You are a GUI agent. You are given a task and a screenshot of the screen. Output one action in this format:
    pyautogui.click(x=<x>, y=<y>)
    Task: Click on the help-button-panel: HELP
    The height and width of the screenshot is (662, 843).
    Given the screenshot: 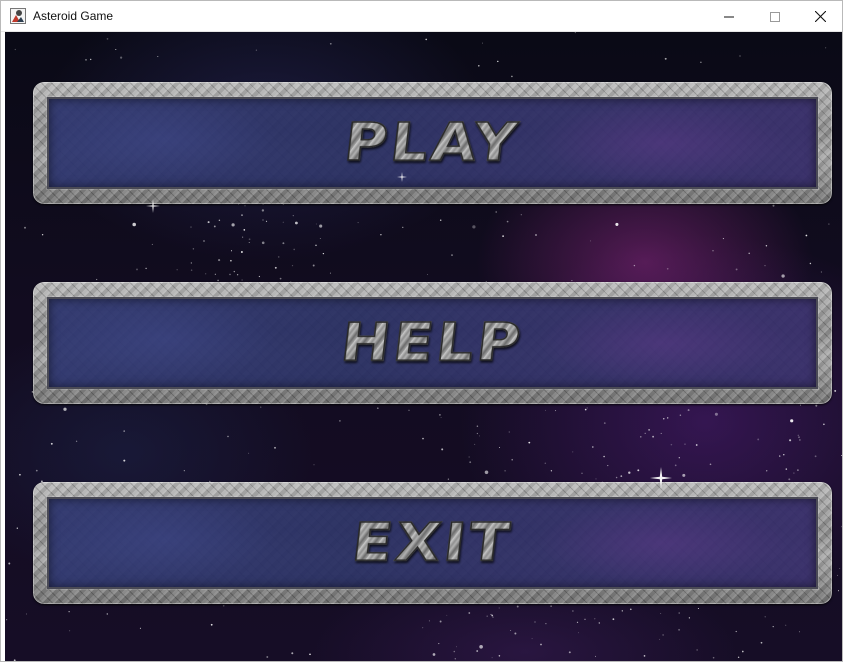 What is the action you would take?
    pyautogui.click(x=432, y=343)
    